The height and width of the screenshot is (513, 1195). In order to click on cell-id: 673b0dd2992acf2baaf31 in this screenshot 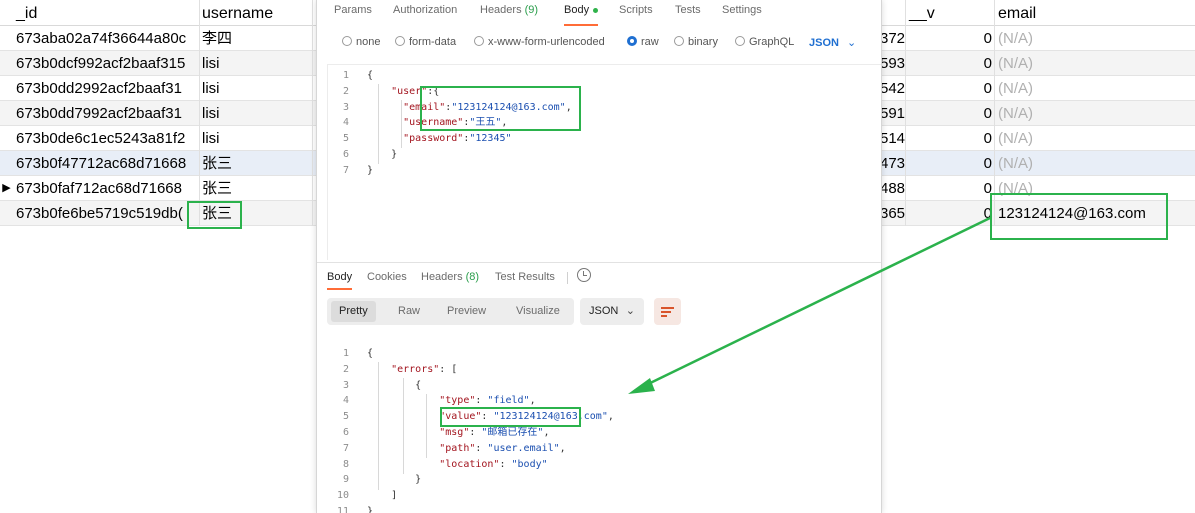, I will do `click(107, 88)`.